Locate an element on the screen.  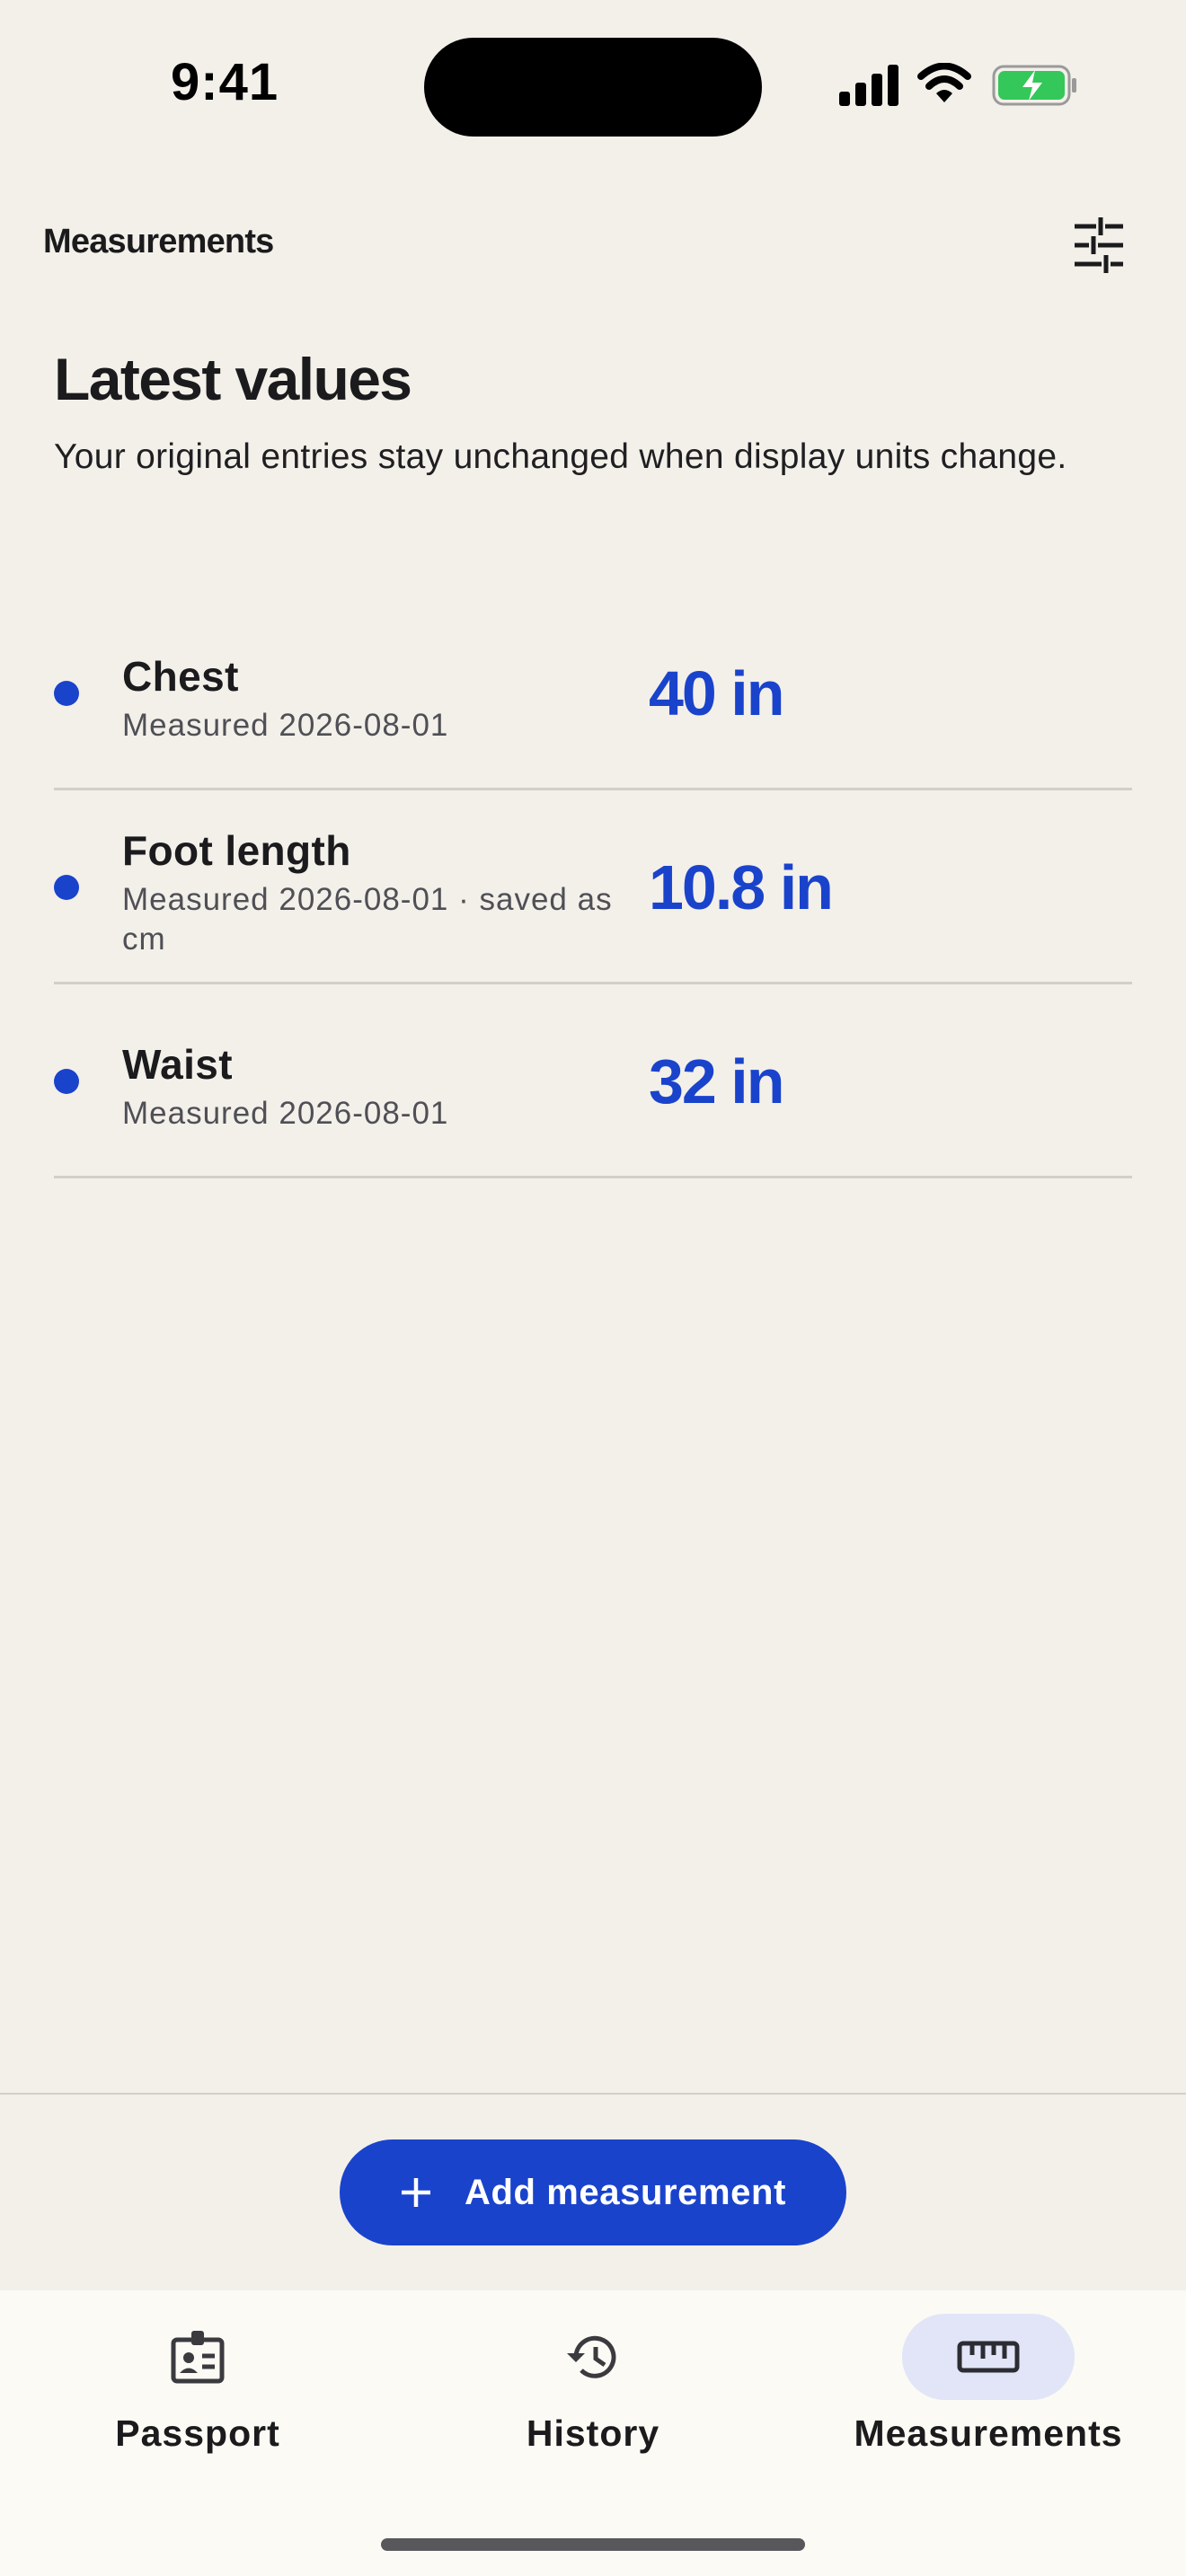
measurement-row-waist: Waist Measured 2026-08-01 32 in is located at coordinates (593, 1081).